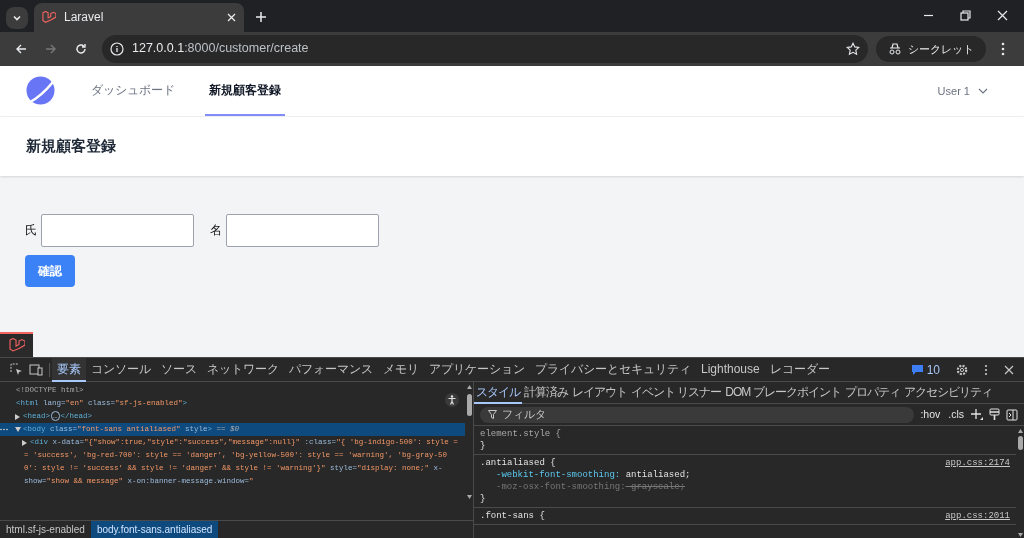  What do you see at coordinates (976, 414) in the screenshot?
I see `new-rule-icon` at bounding box center [976, 414].